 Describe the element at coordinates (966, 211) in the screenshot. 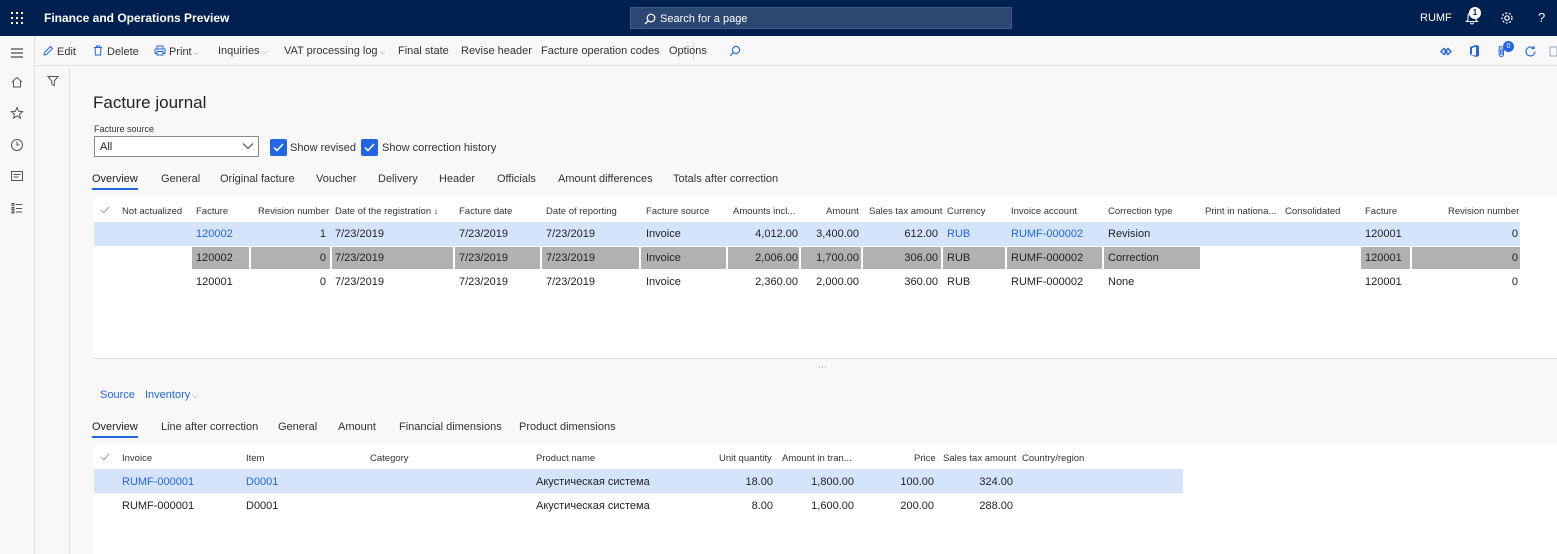

I see `col-header-currency: Currency` at that location.